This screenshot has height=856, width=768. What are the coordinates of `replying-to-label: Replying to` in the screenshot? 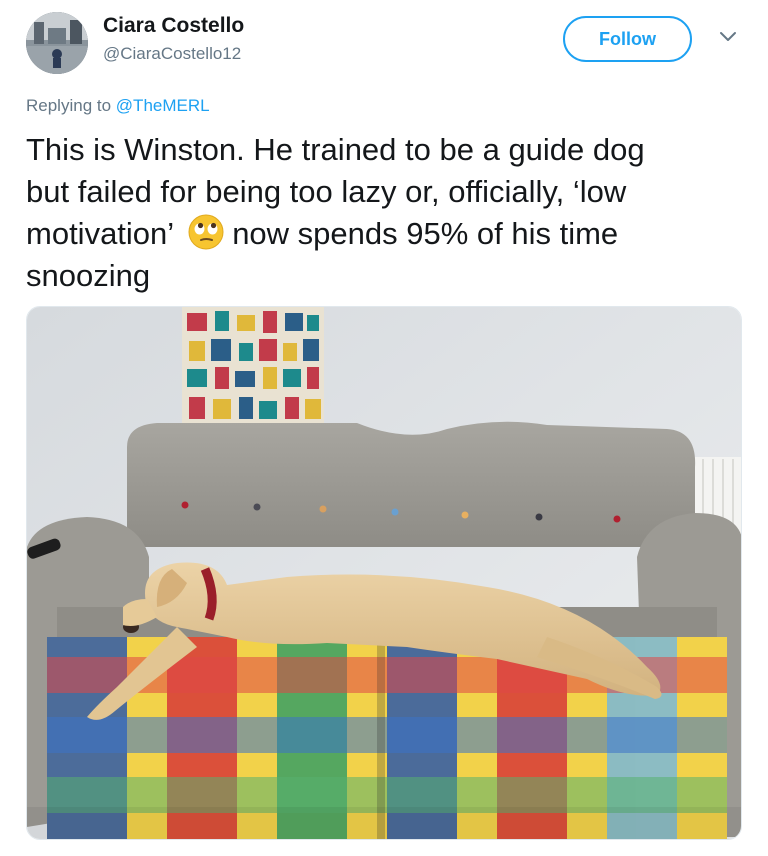 It's located at (69, 105).